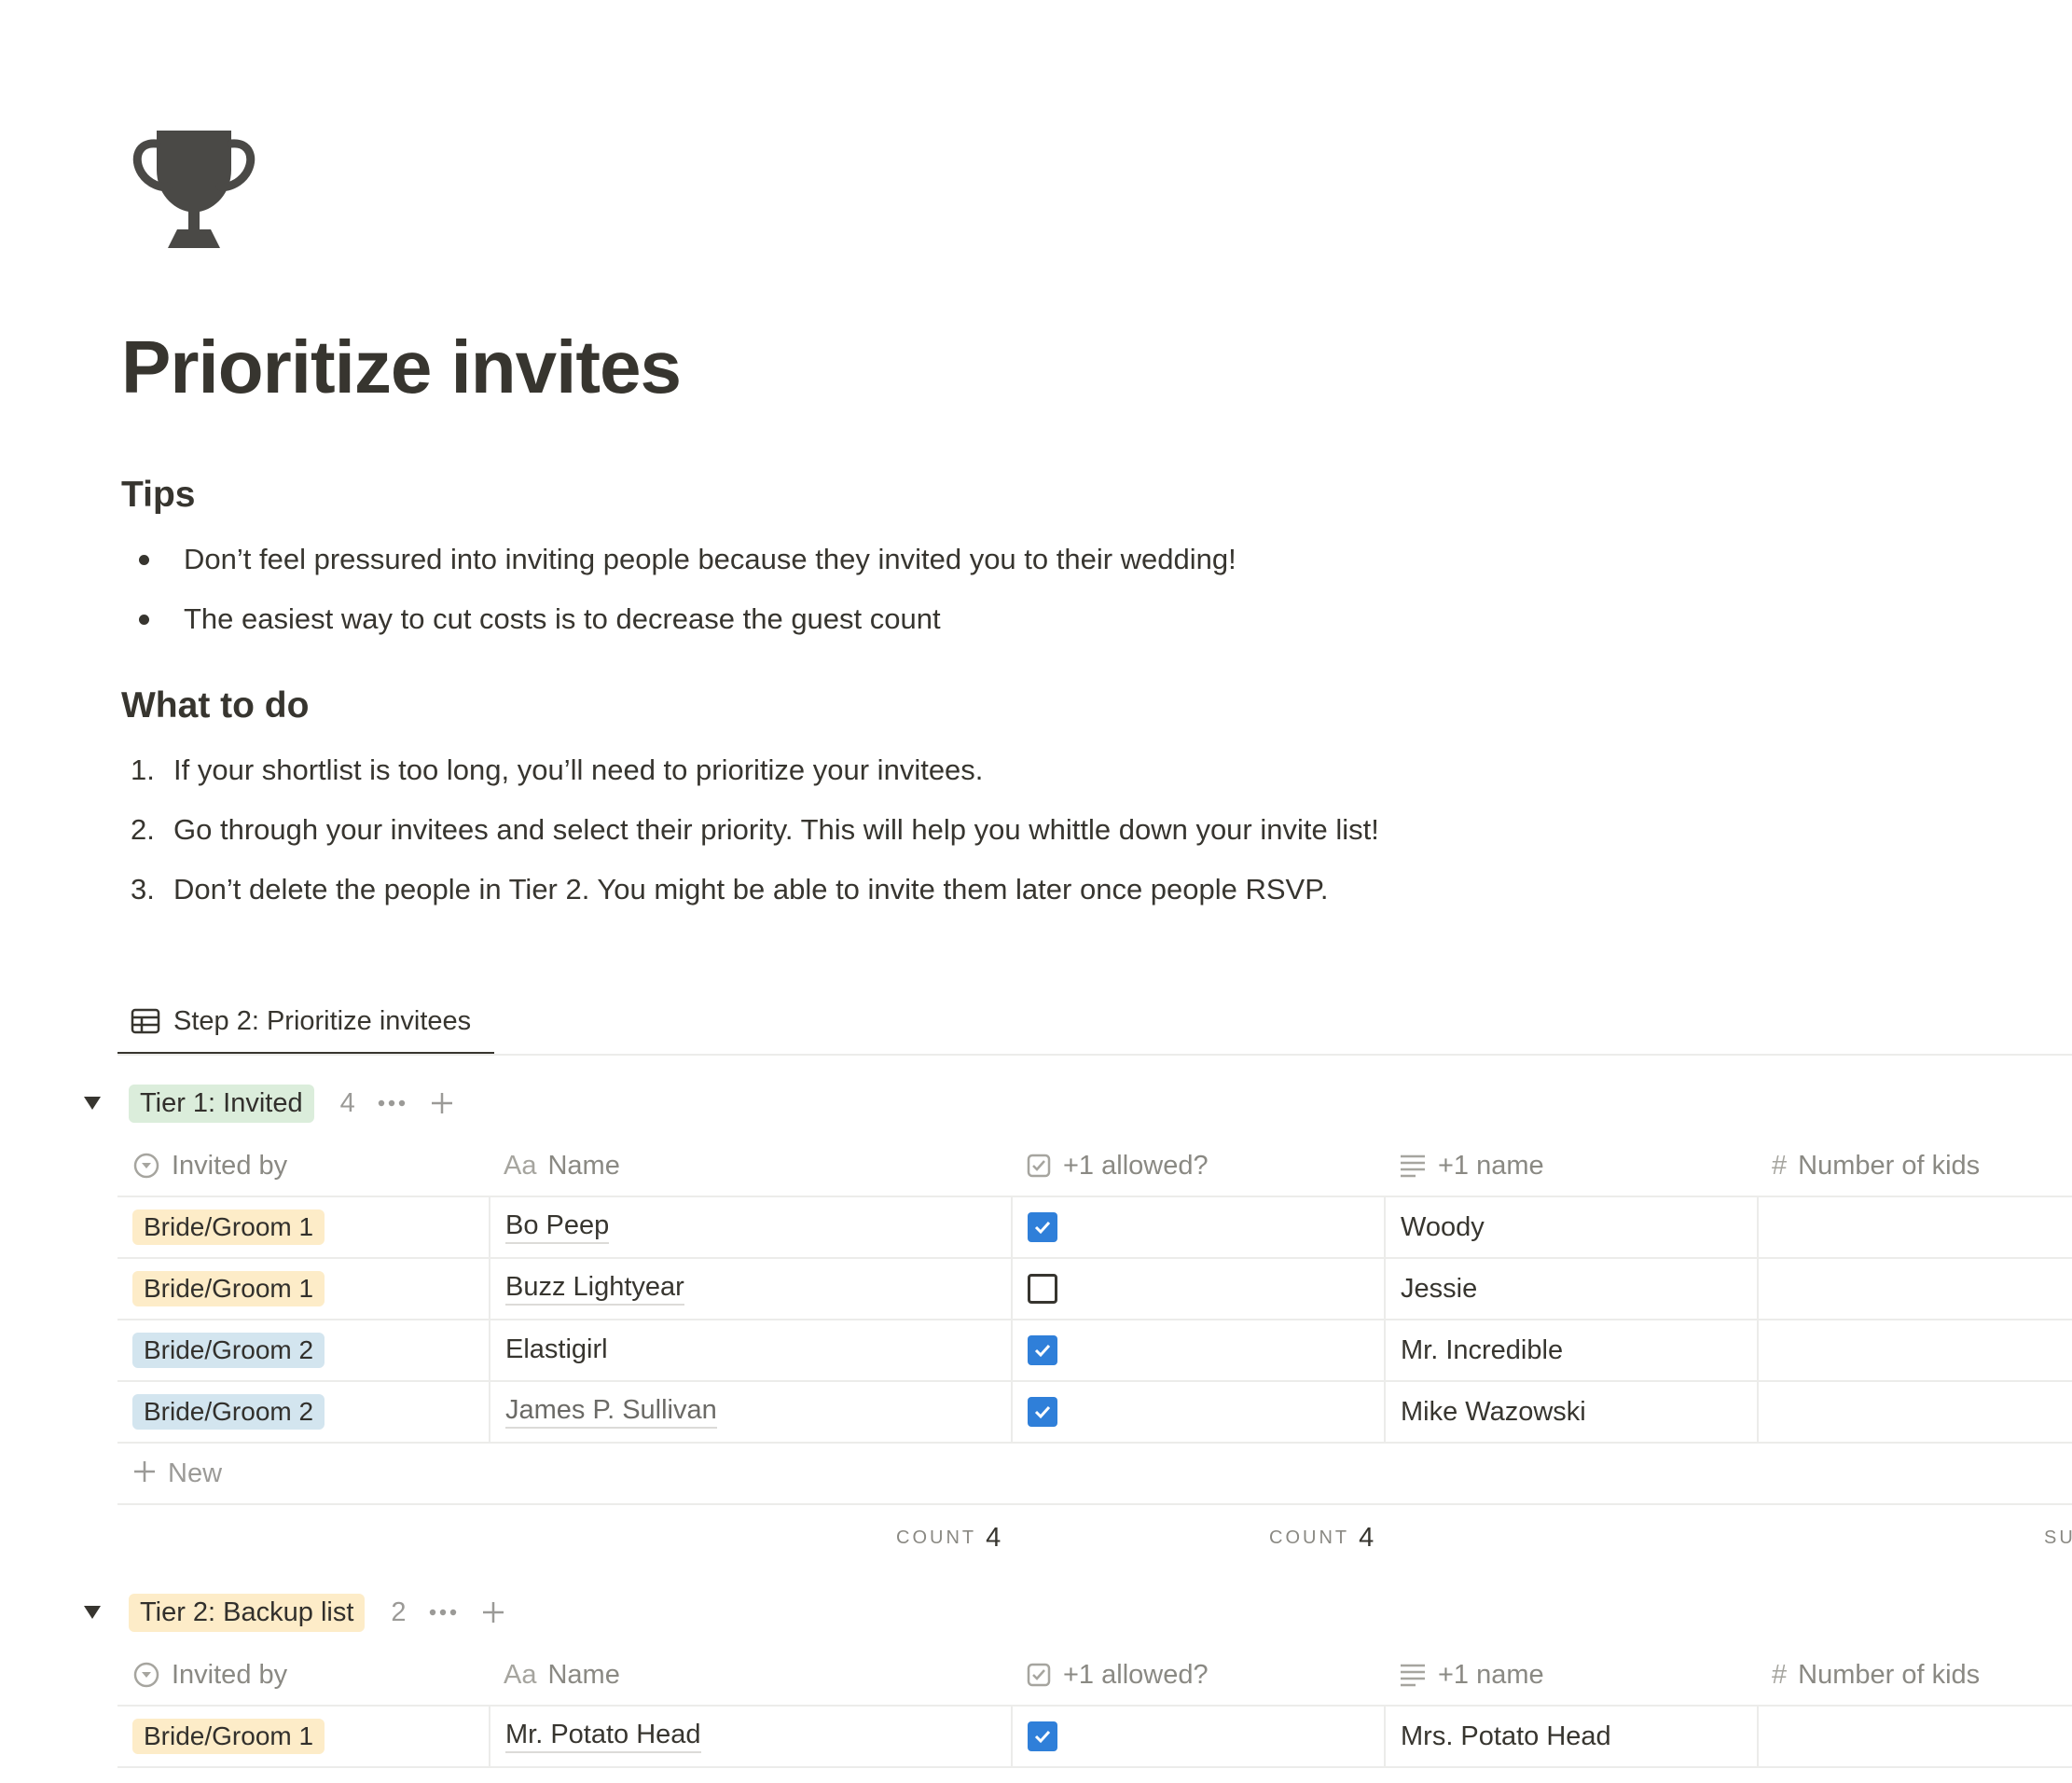 The height and width of the screenshot is (1783, 2072). What do you see at coordinates (307, 1612) in the screenshot?
I see `group-header-tier-2: Tier 2: Backup list 2` at bounding box center [307, 1612].